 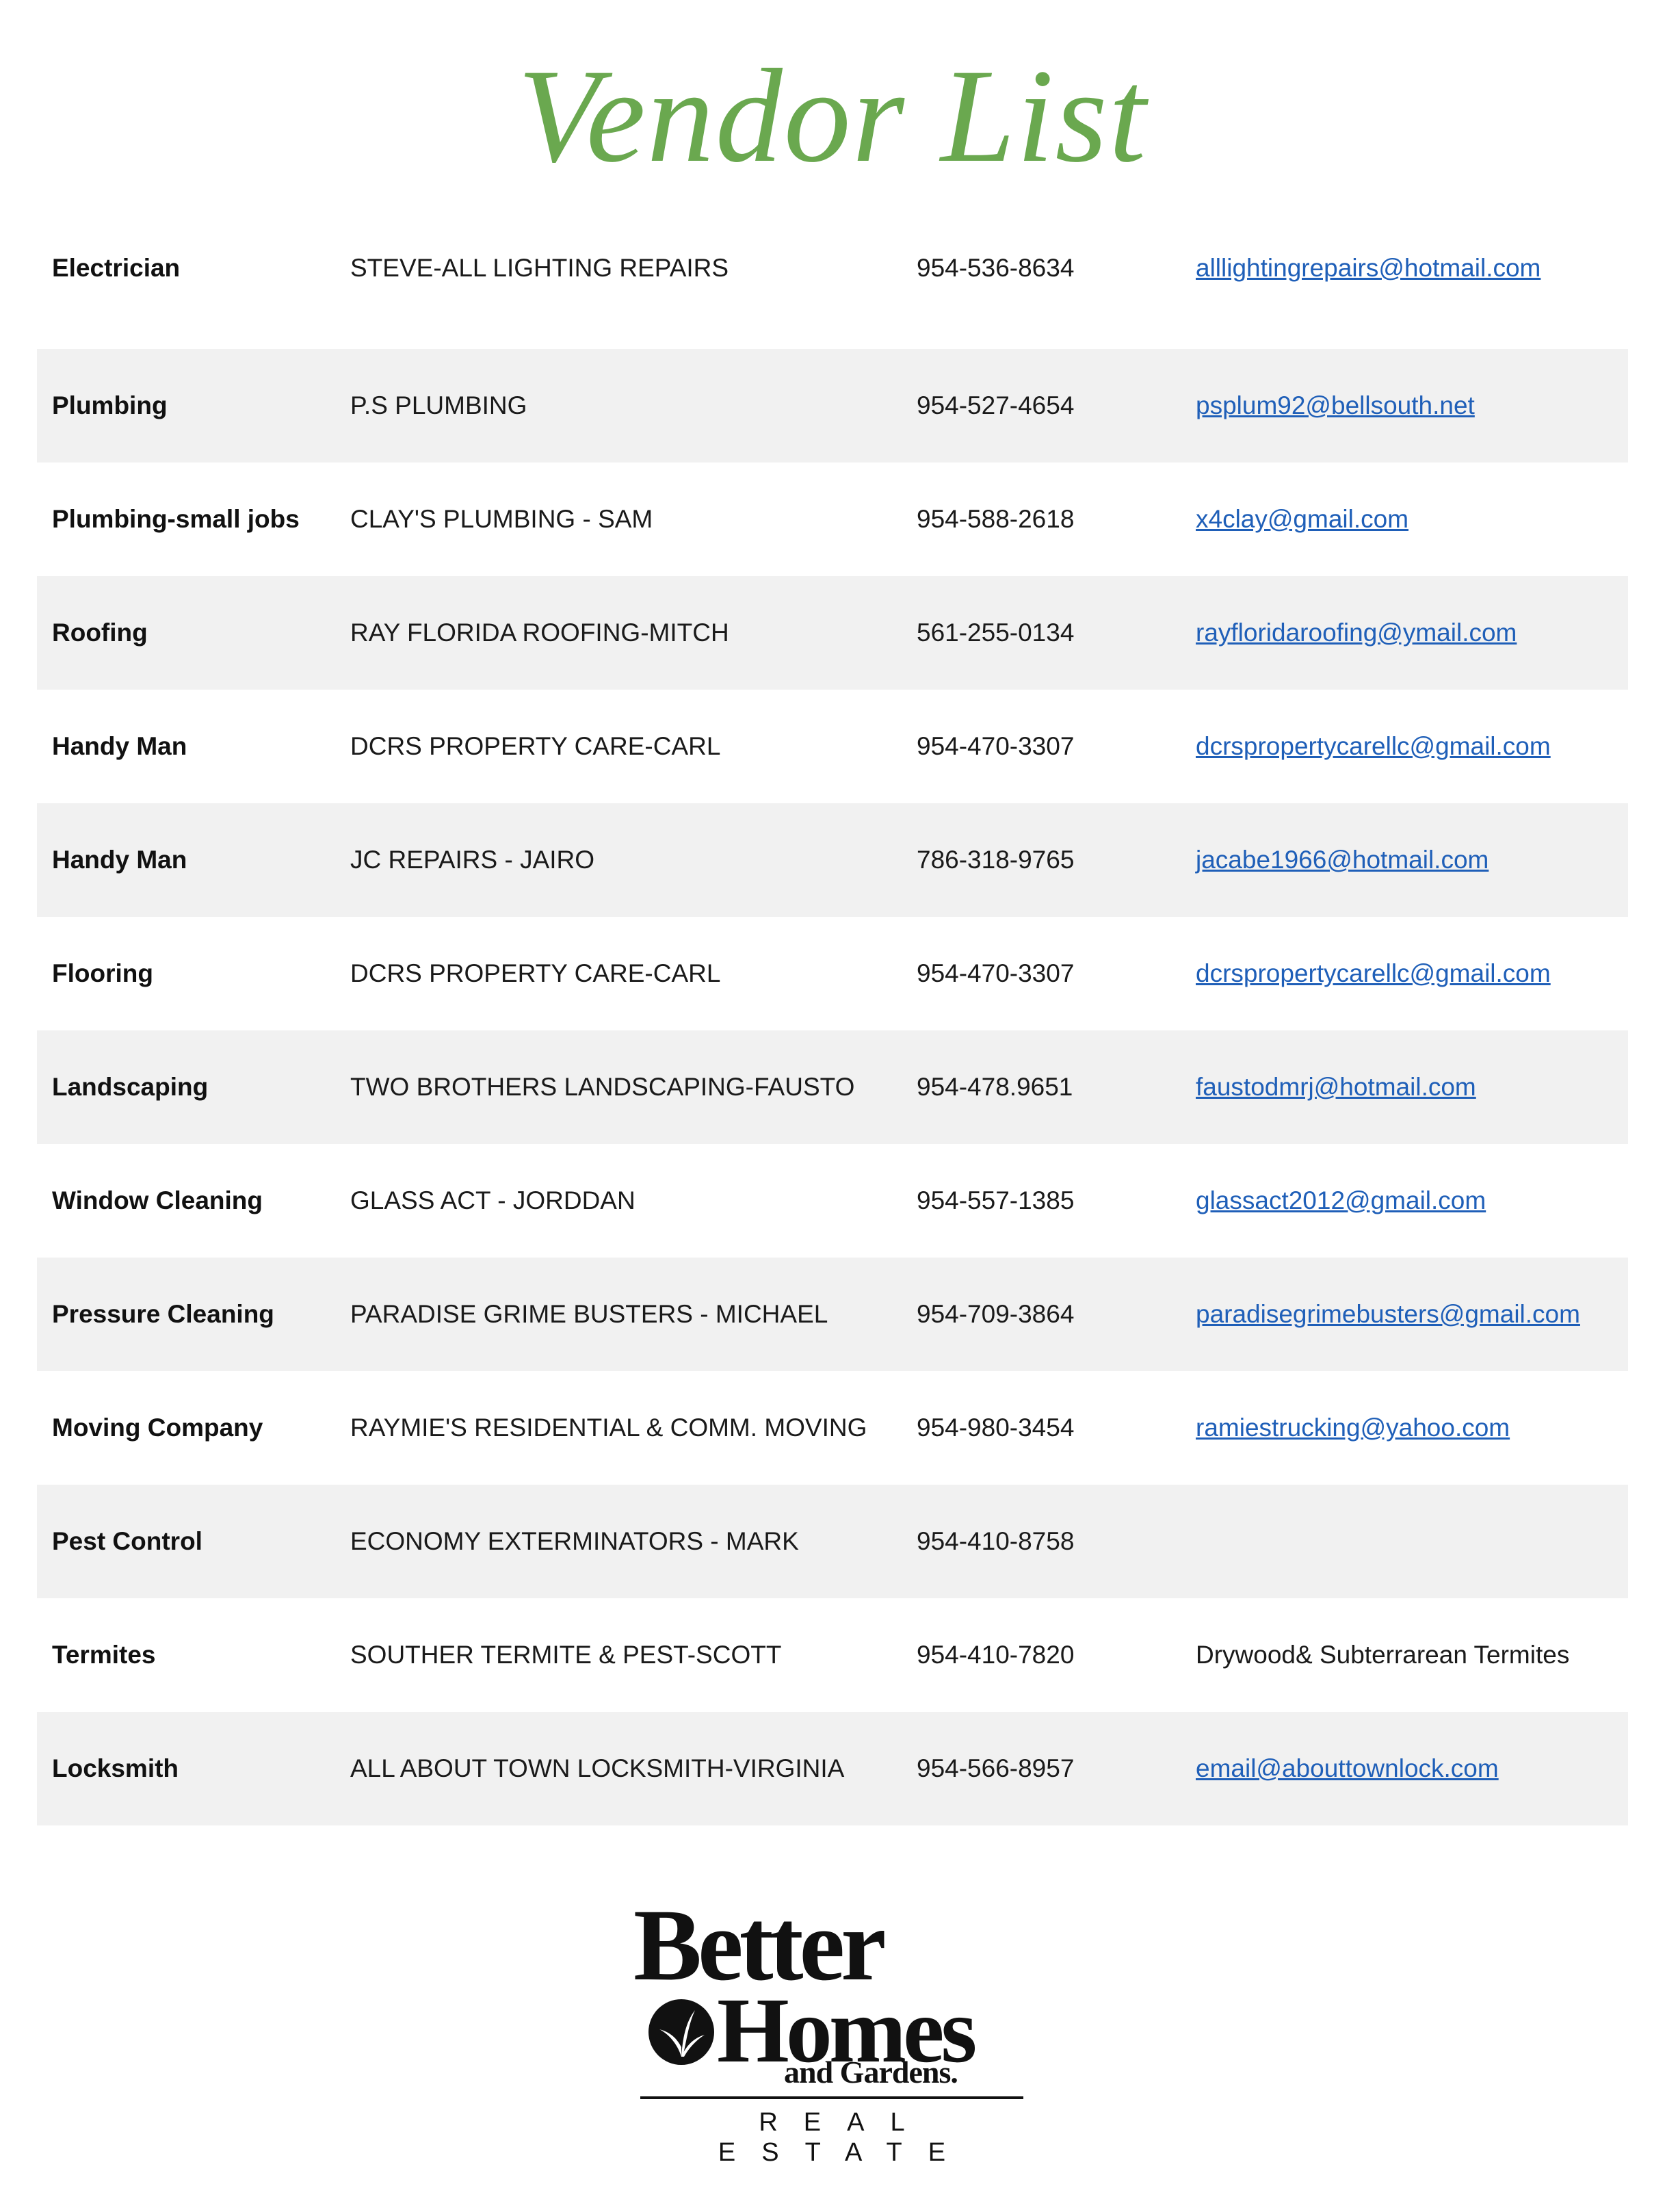 What do you see at coordinates (597, 1768) in the screenshot?
I see `vendor-name-cell: ALL ABOUT TOWN LOCKSMITH-VIRGINIA` at bounding box center [597, 1768].